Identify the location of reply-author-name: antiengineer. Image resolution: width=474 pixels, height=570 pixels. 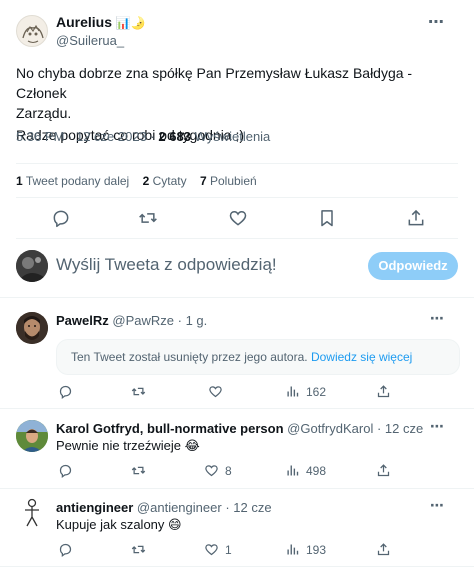
(94, 507).